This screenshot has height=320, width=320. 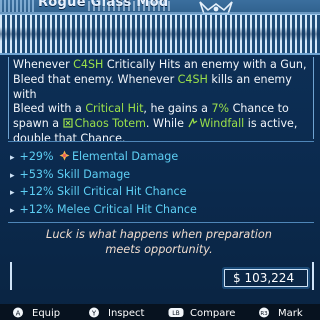 I want to click on keyword-chaos-totem: Chaos Totem, so click(x=104, y=123).